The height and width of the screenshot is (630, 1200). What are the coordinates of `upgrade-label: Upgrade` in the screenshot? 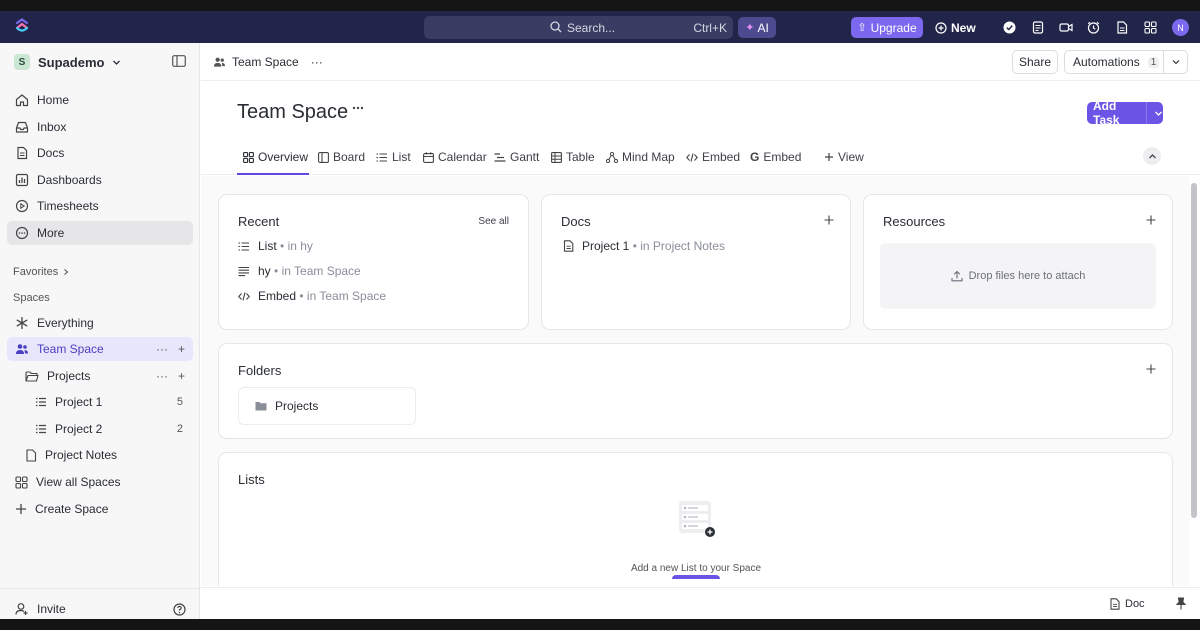 It's located at (893, 27).